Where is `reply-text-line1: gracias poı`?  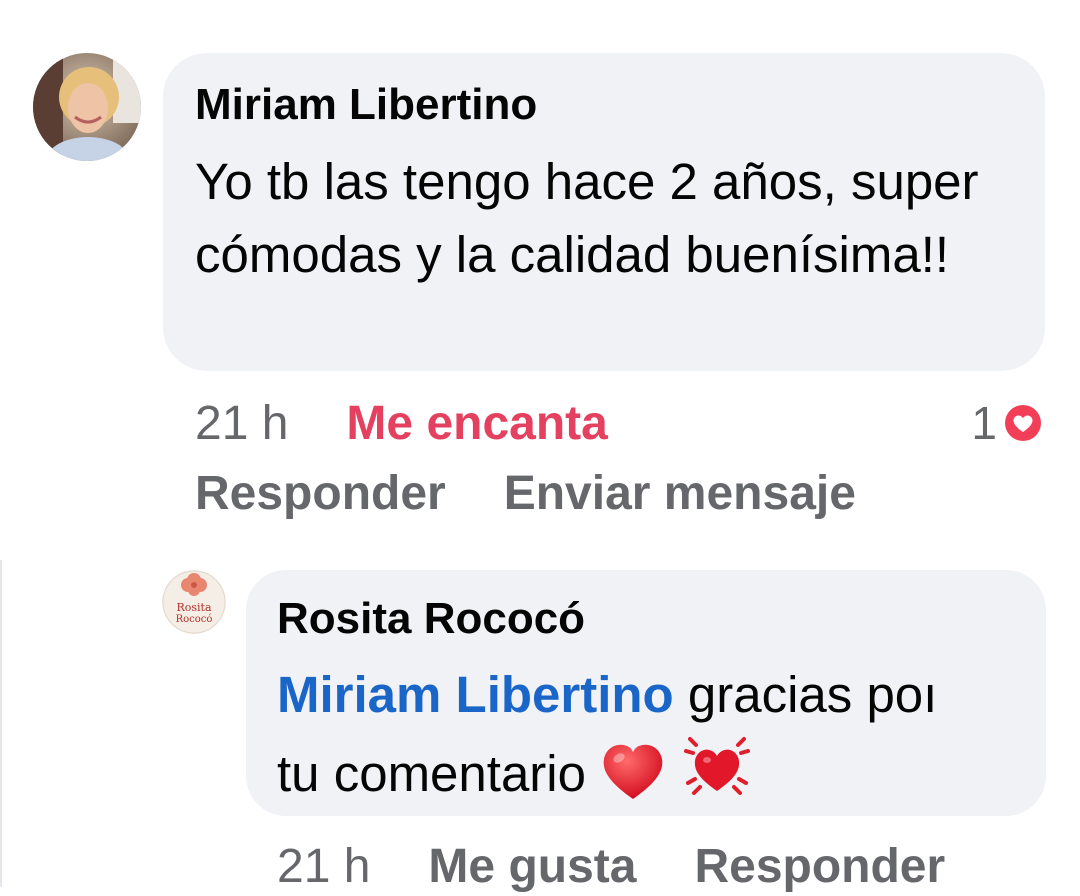 reply-text-line1: gracias poı is located at coordinates (805, 694).